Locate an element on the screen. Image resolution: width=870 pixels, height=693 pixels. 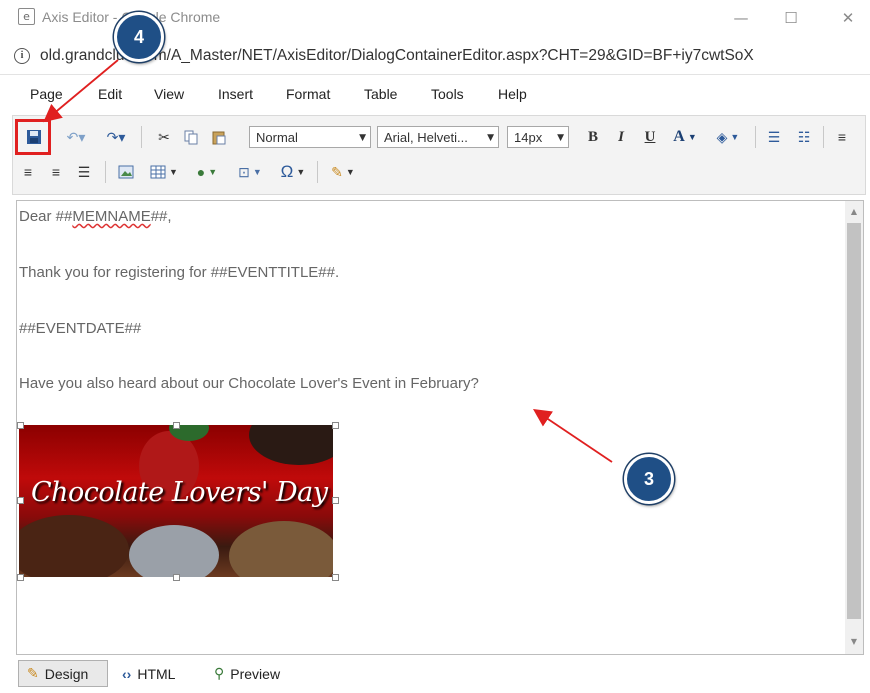
undo-button: ↶▾ is located at coordinates (76, 137).